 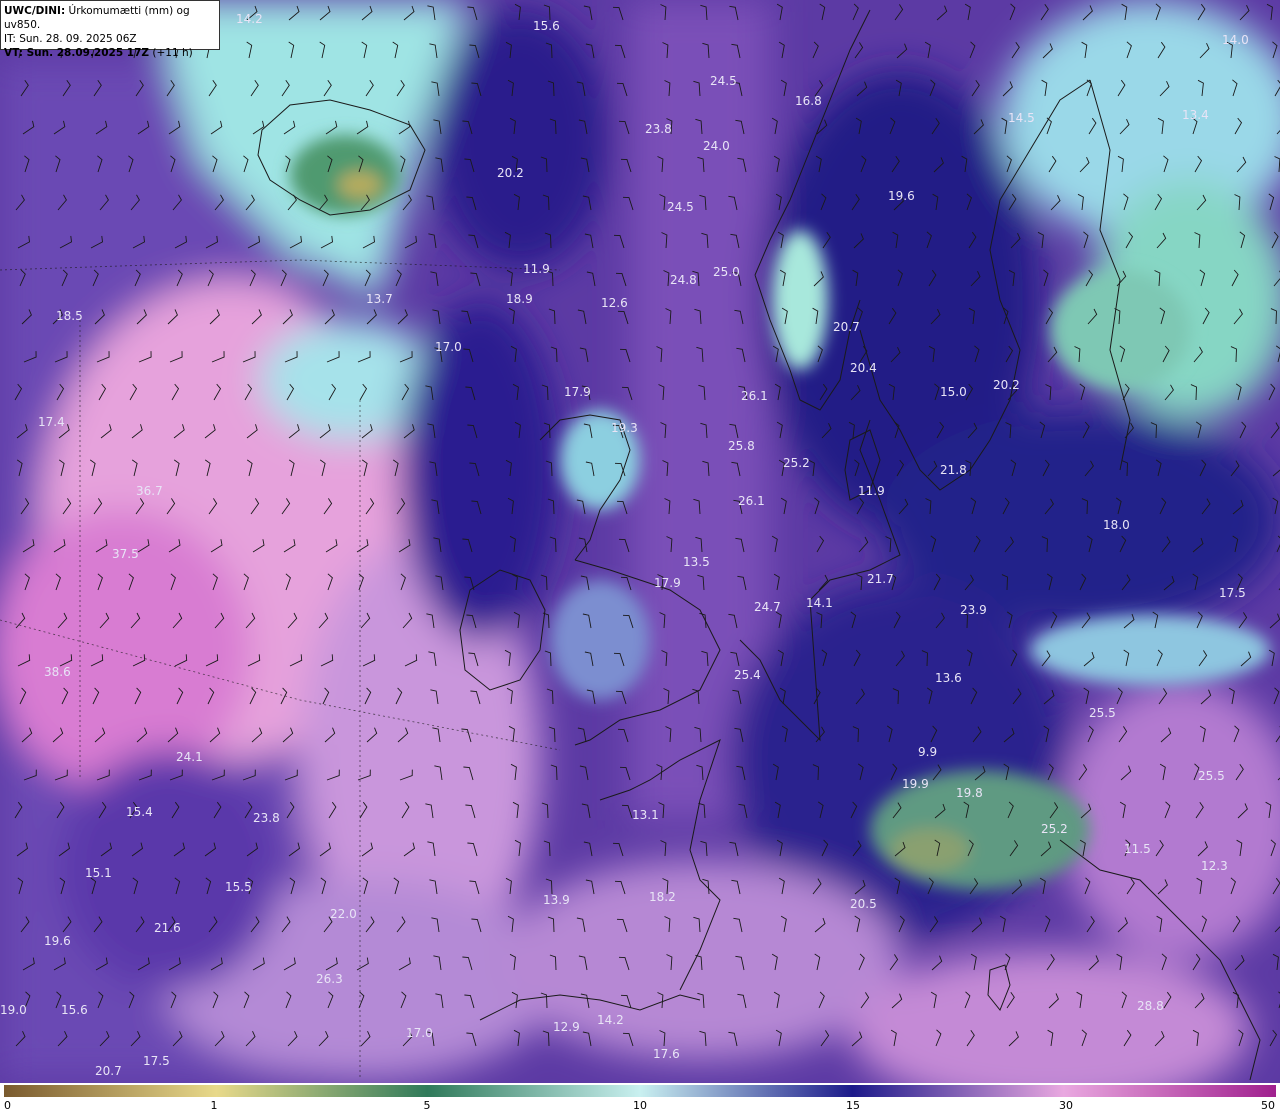 I want to click on valid-time-line: VT: Sun. 28.09.2025 17Z (+11 h), so click(x=110, y=53).